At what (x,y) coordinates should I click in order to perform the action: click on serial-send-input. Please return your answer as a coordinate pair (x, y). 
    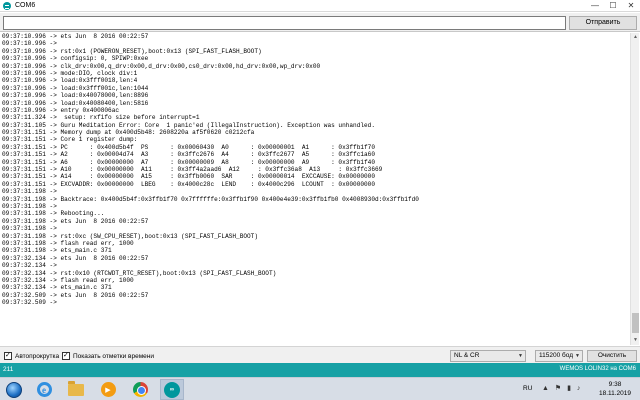
    Looking at the image, I should click on (284, 23).